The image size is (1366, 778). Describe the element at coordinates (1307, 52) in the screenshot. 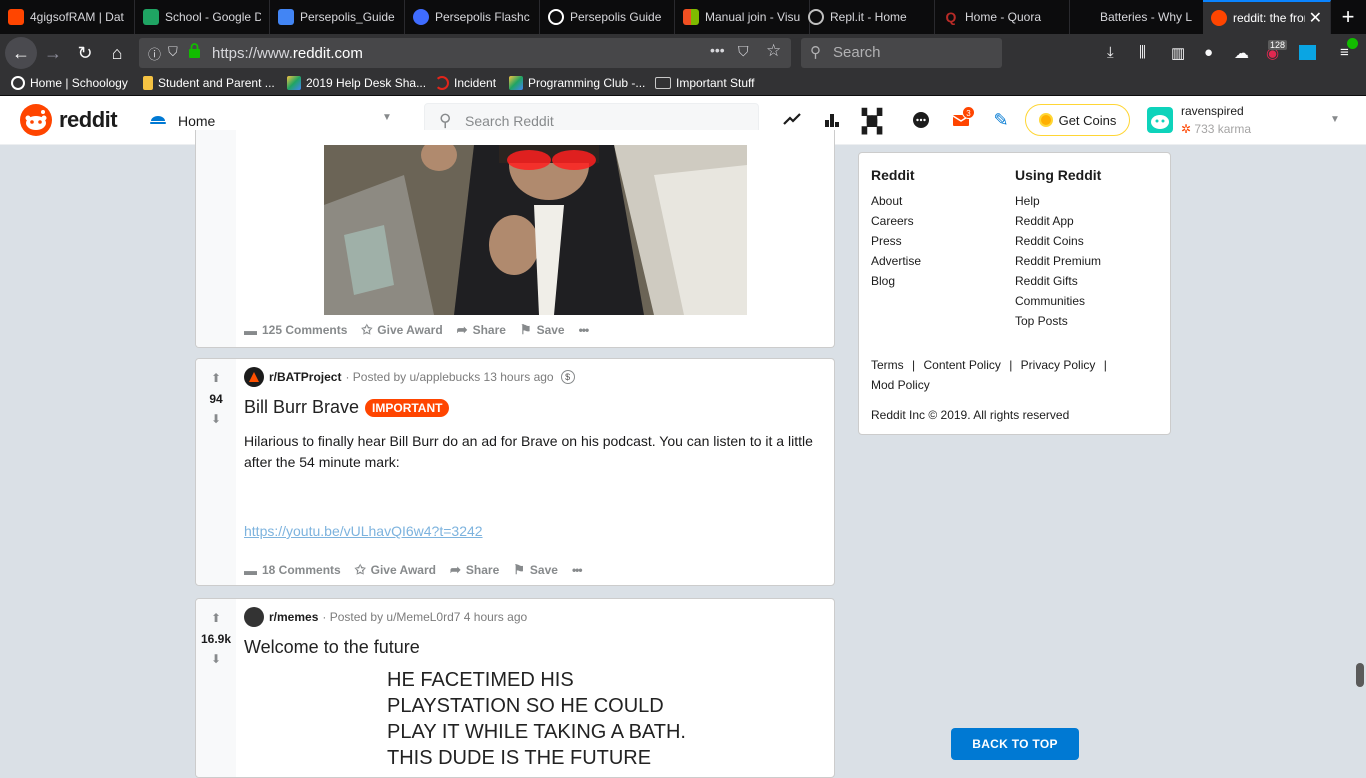

I see `extension-2-icon` at that location.